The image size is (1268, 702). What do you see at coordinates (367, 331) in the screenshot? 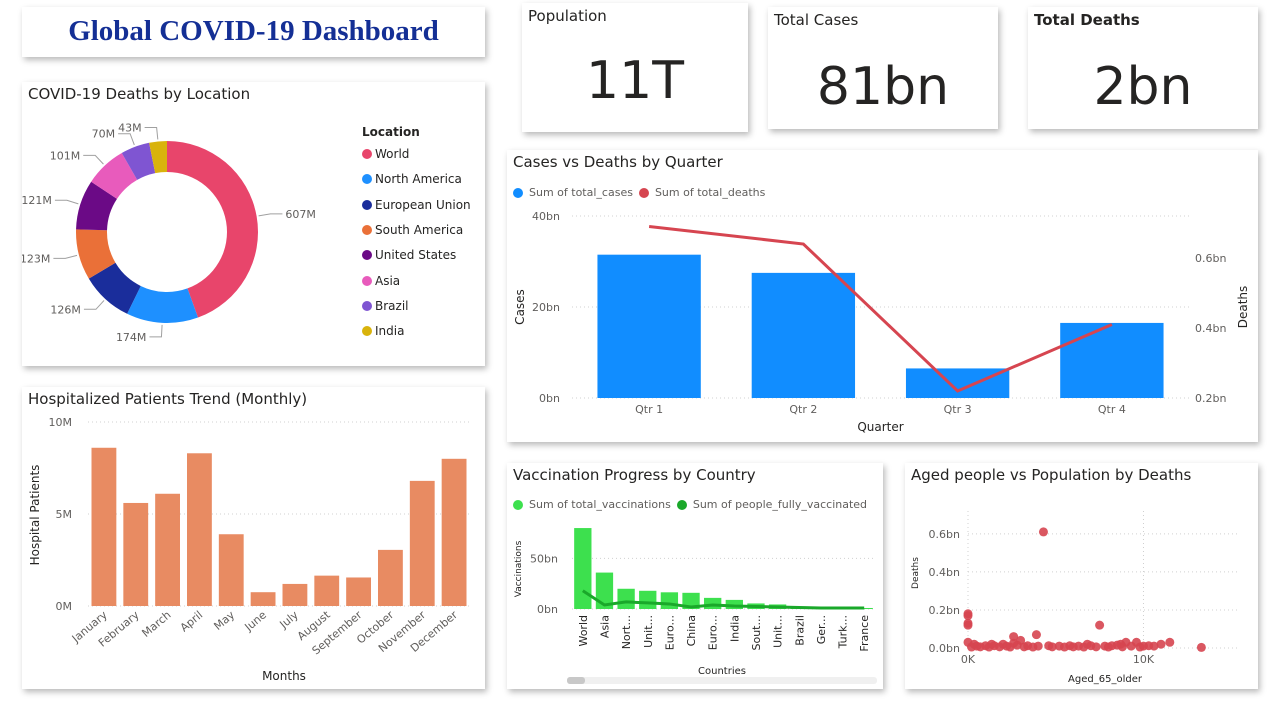
I see `legend-swatch-india` at bounding box center [367, 331].